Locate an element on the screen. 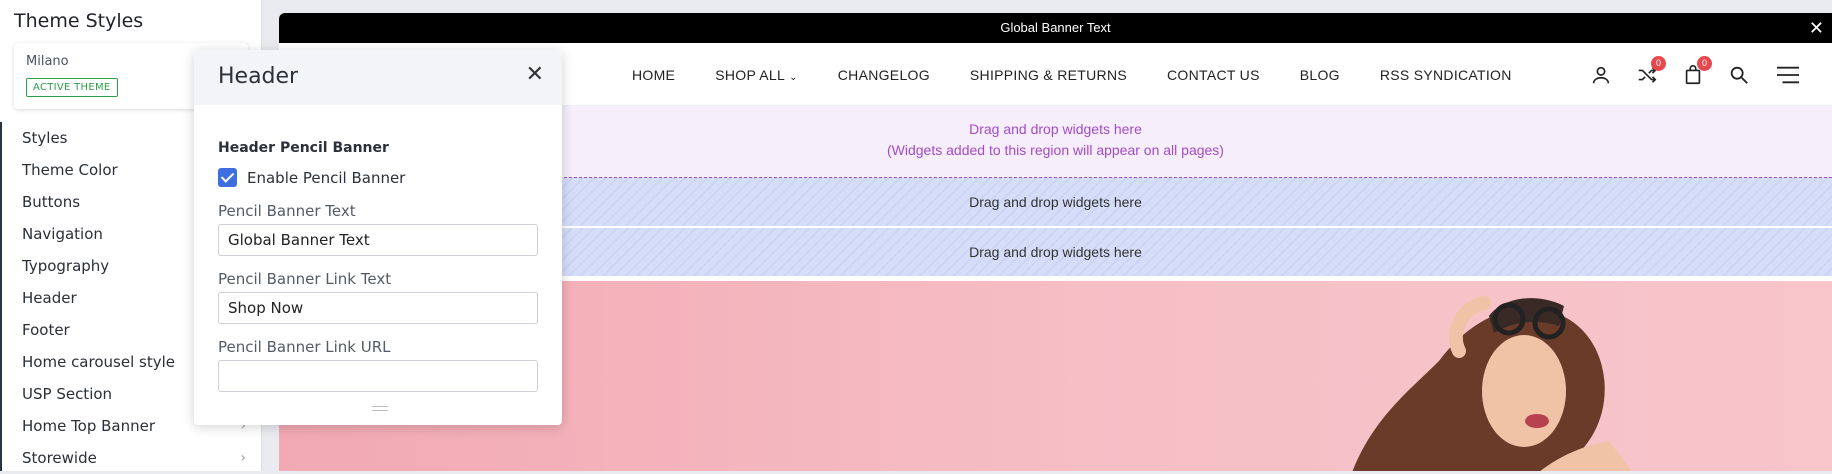 This screenshot has height=474, width=1832. compare-icon: 0 is located at coordinates (1651, 70).